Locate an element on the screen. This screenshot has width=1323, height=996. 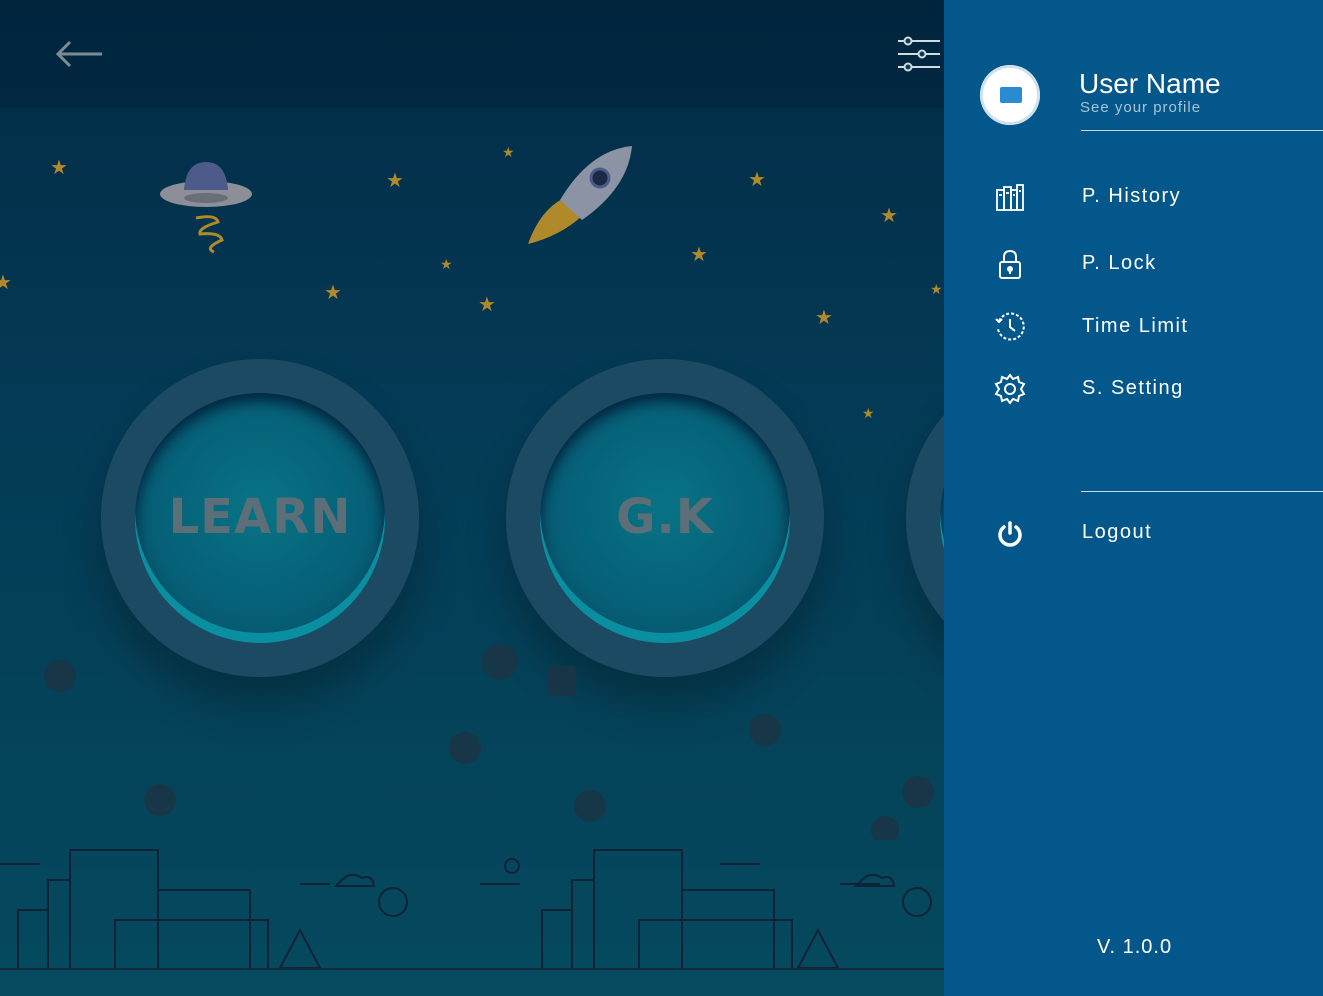
avatar is located at coordinates (1010, 95).